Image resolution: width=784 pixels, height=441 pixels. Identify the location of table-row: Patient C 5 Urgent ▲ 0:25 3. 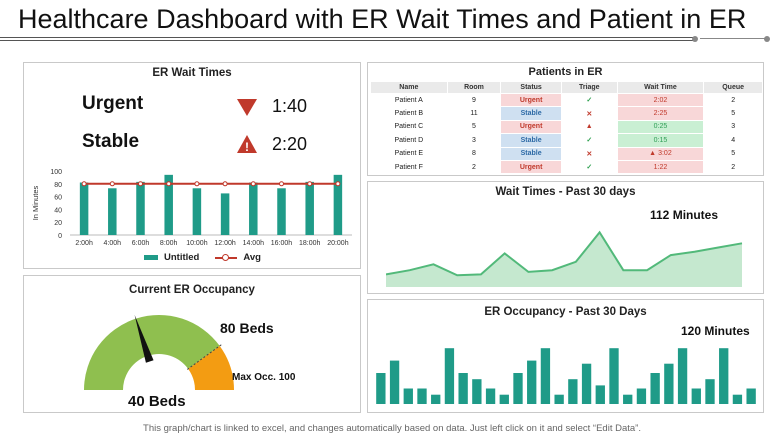
(566, 127).